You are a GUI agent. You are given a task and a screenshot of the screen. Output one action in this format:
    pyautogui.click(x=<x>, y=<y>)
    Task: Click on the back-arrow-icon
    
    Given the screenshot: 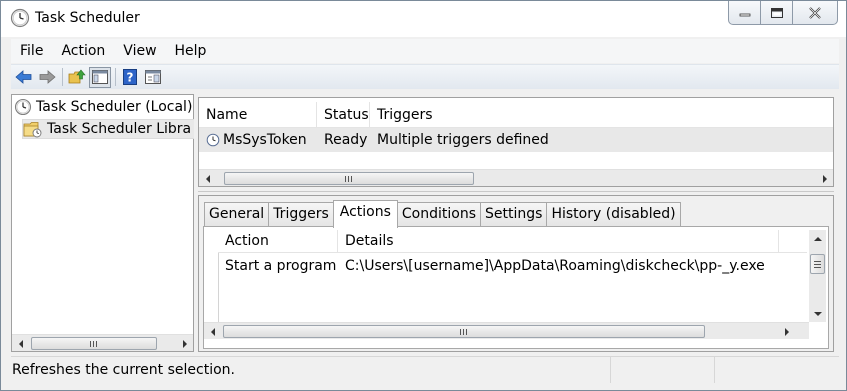 What is the action you would take?
    pyautogui.click(x=23, y=77)
    